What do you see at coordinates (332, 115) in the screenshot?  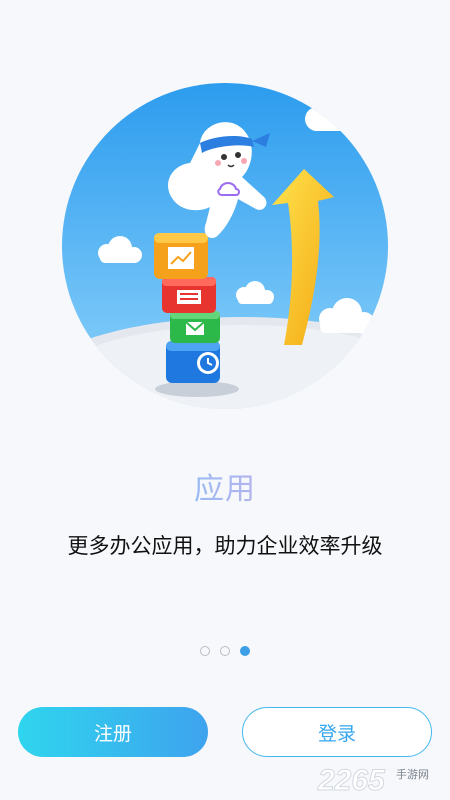 I see `cloud-icon` at bounding box center [332, 115].